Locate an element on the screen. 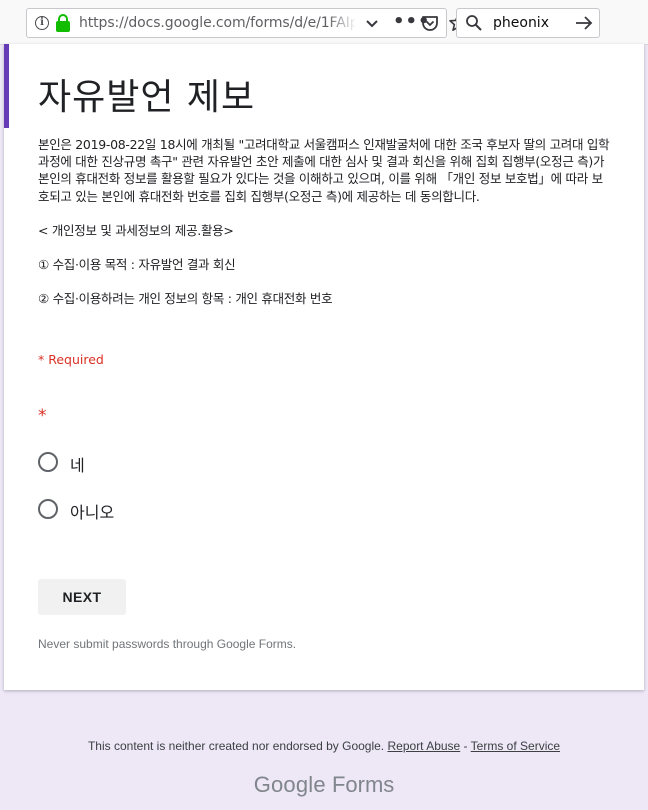  google-forms-logo: Google Forms is located at coordinates (324, 785).